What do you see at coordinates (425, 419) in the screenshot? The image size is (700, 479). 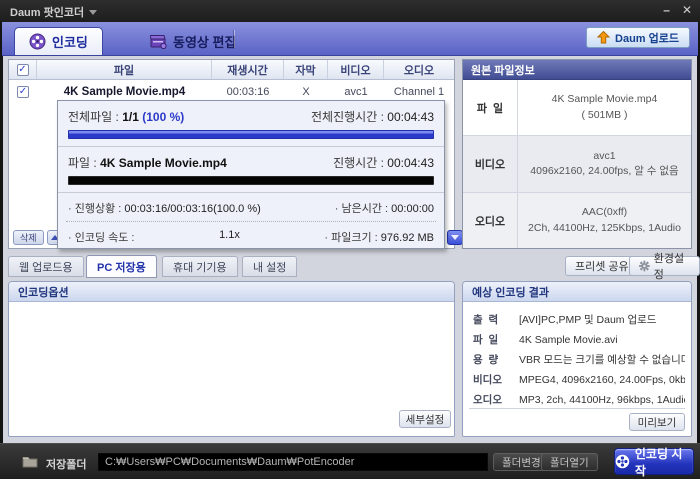 I see `detail-settings-button: 세부설정` at bounding box center [425, 419].